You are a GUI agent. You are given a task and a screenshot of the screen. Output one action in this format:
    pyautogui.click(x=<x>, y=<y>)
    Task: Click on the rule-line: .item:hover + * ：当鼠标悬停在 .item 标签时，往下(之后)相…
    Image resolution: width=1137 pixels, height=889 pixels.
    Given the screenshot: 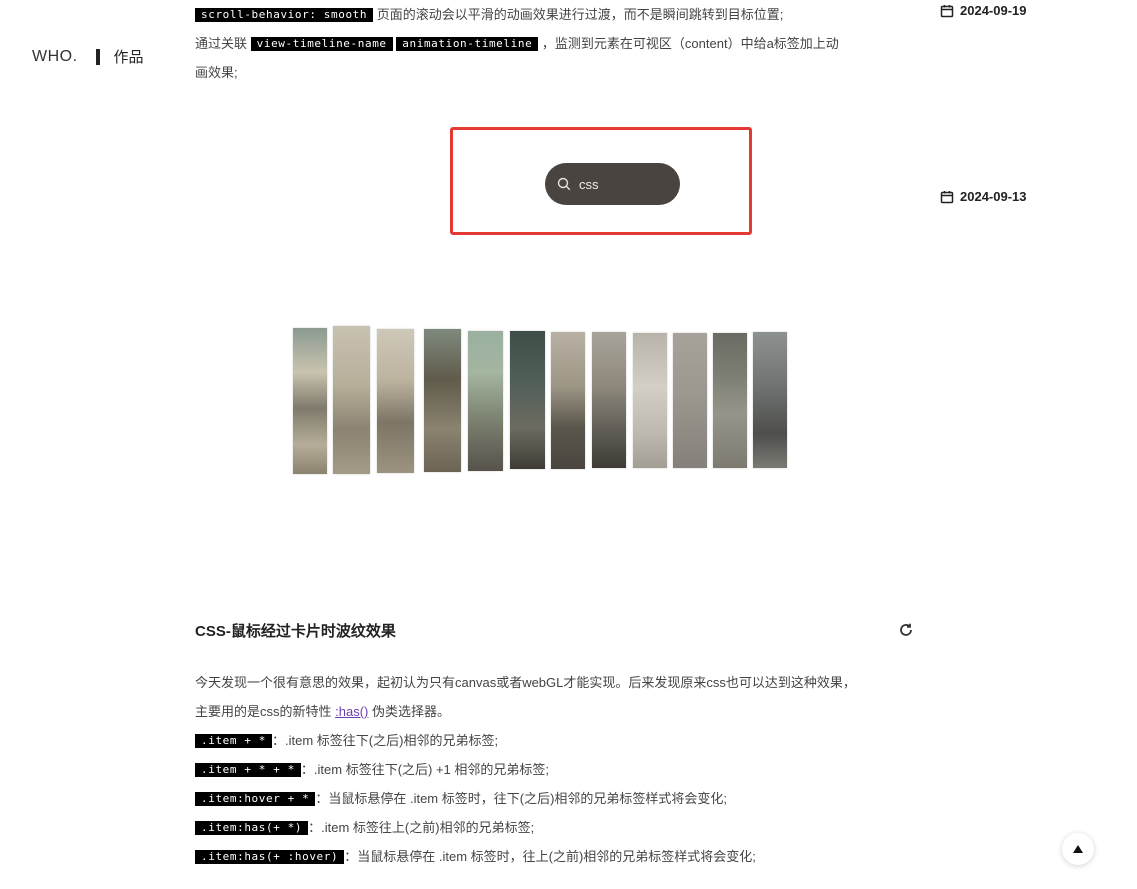 What is the action you would take?
    pyautogui.click(x=560, y=798)
    